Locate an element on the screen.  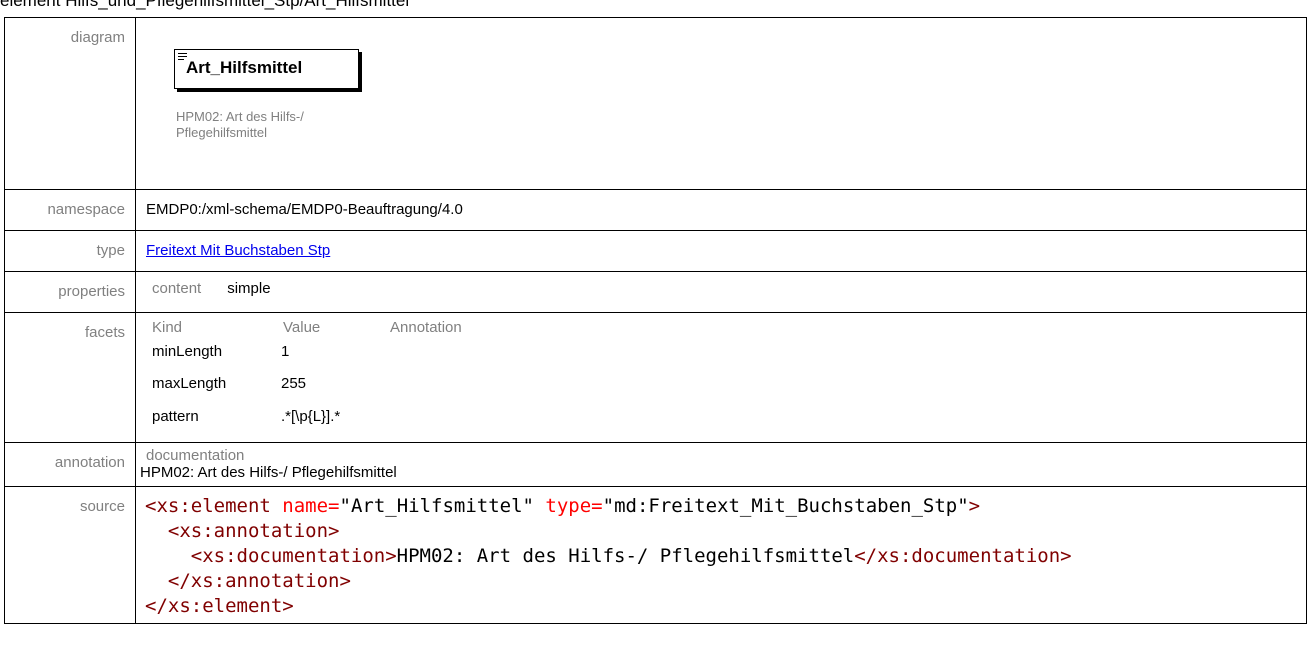
element-node-name: Art_Hilfsmittel is located at coordinates (244, 67).